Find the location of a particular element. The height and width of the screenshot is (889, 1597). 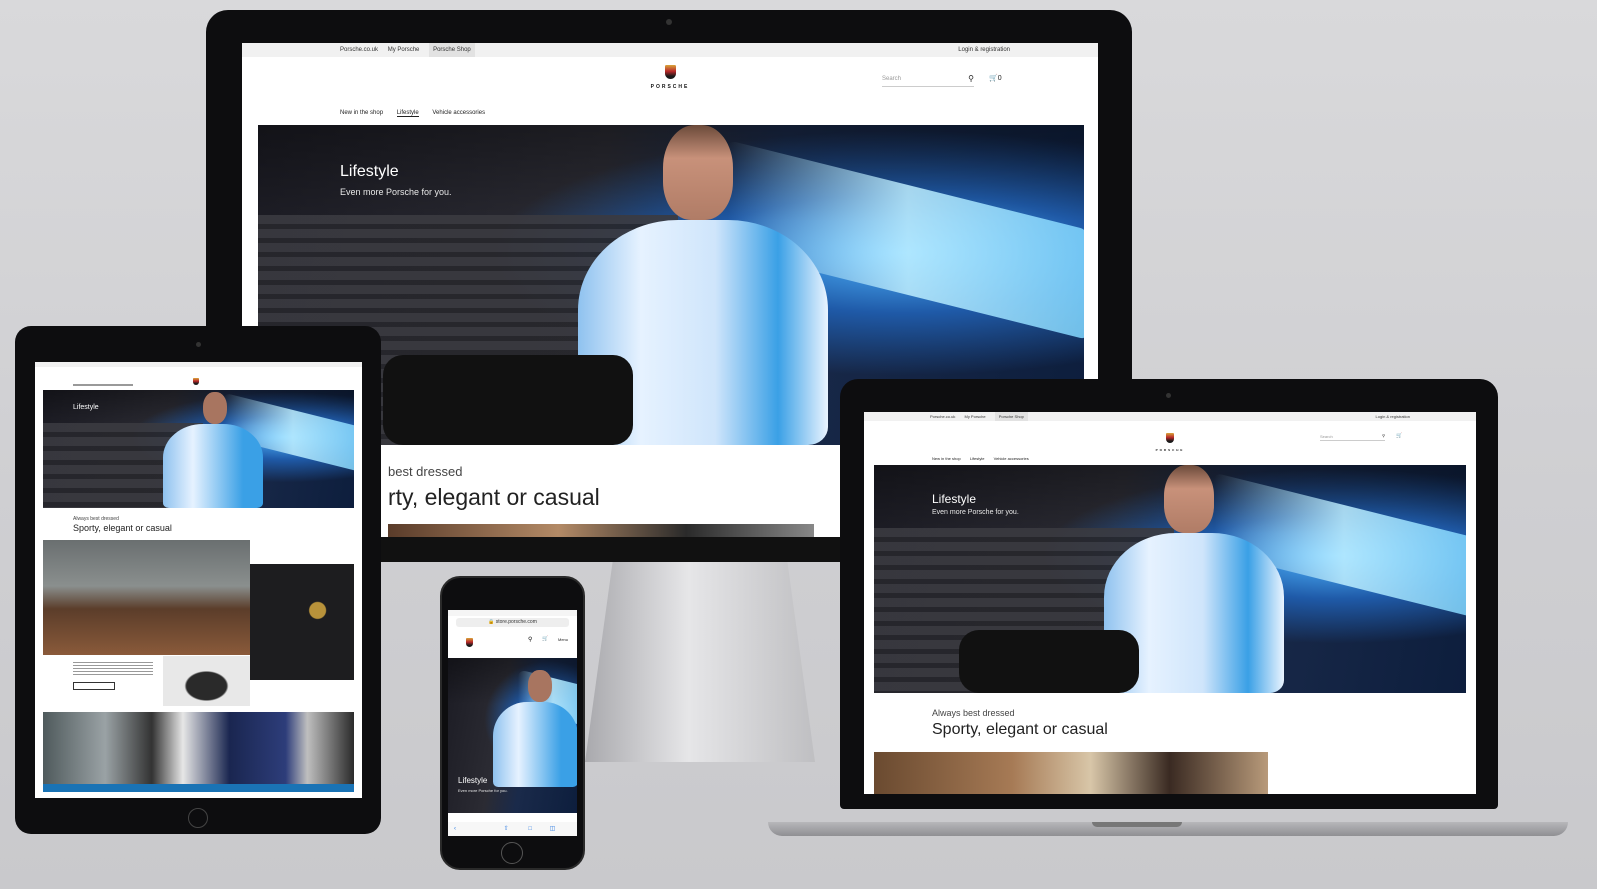

imac-camera is located at coordinates (669, 22).